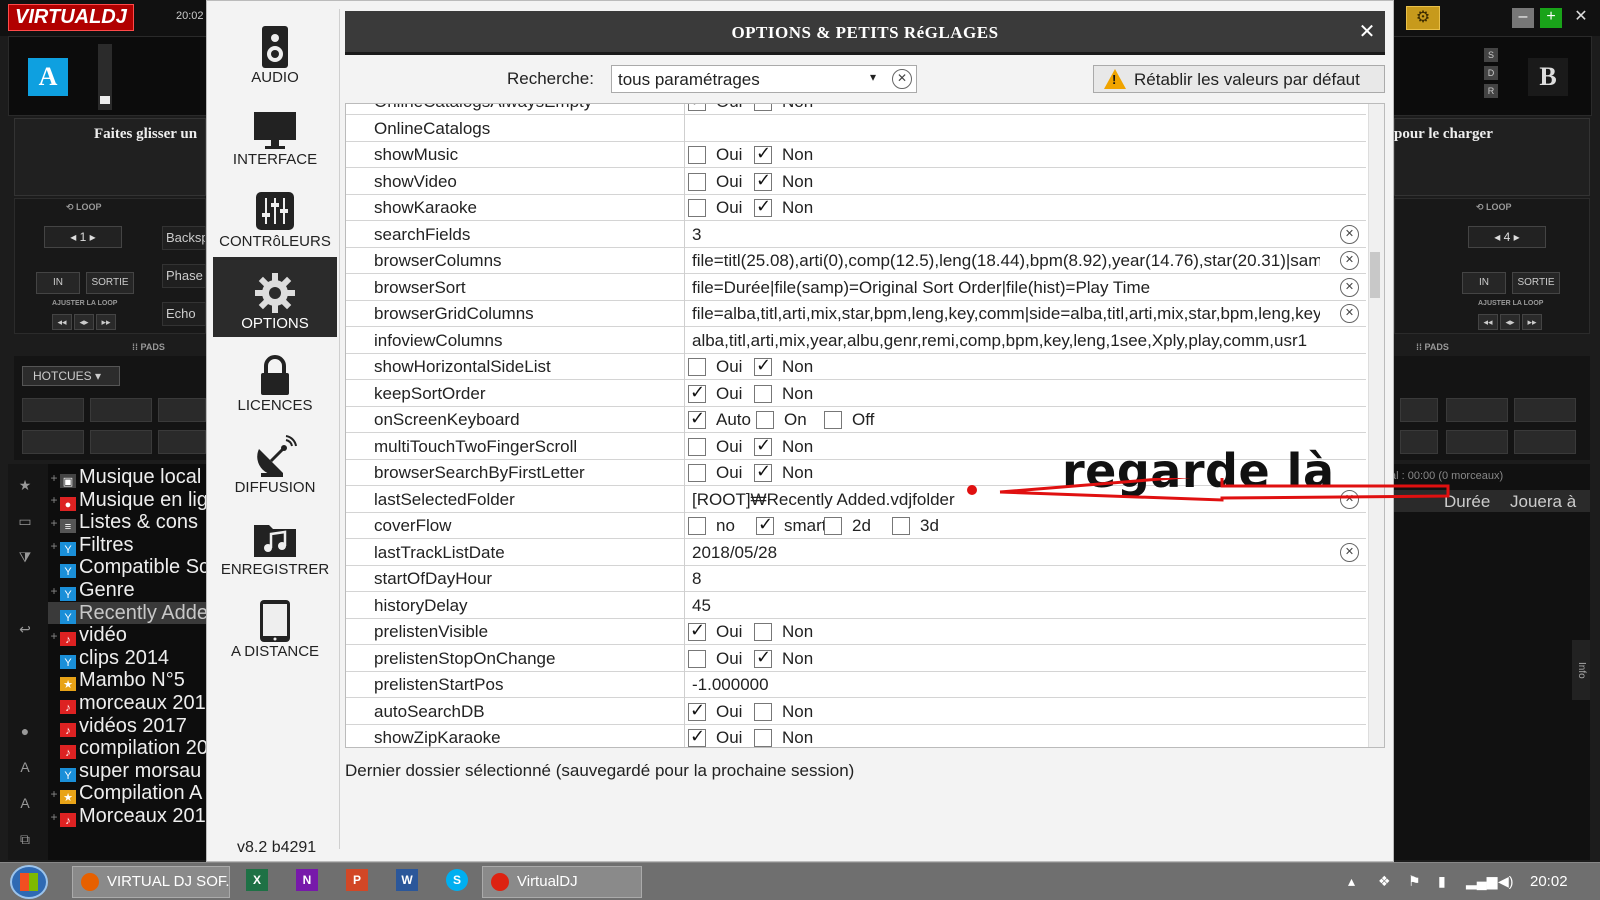 This screenshot has width=1600, height=900. What do you see at coordinates (105, 77) in the screenshot?
I see `pitch-slider` at bounding box center [105, 77].